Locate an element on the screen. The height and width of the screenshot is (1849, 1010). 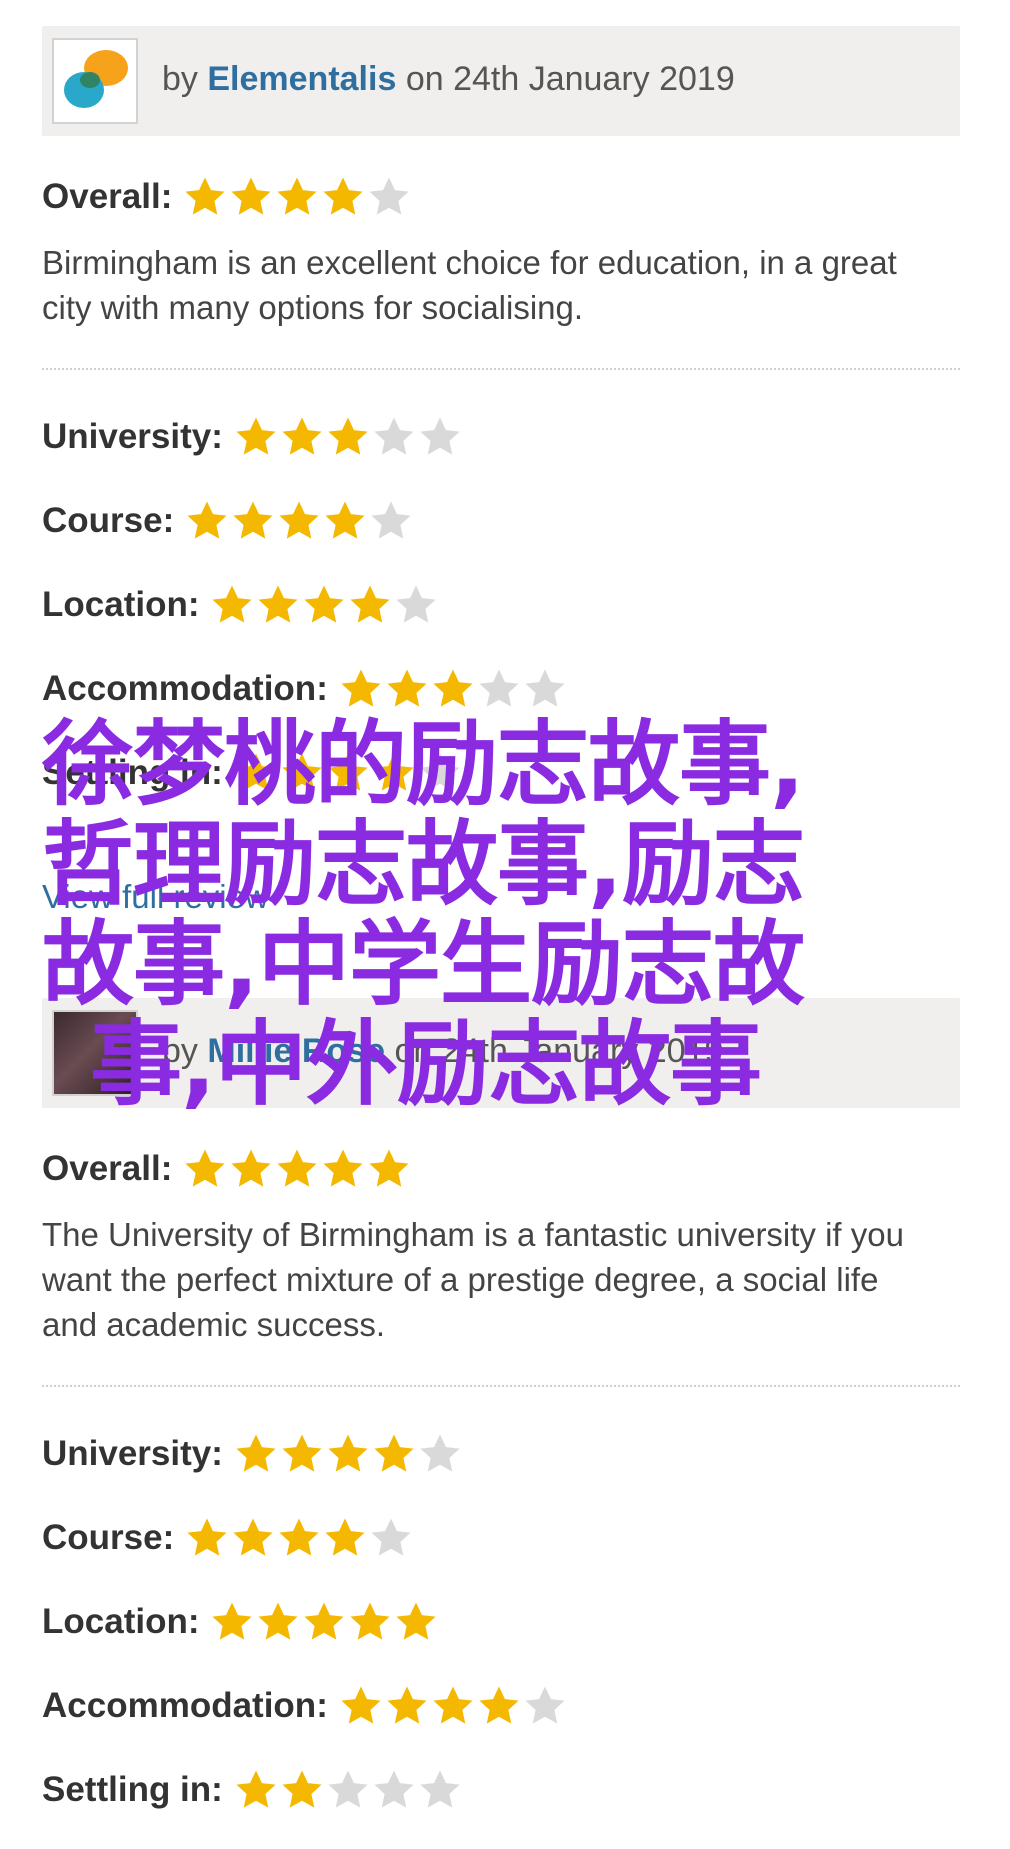
avatar is located at coordinates (95, 81).